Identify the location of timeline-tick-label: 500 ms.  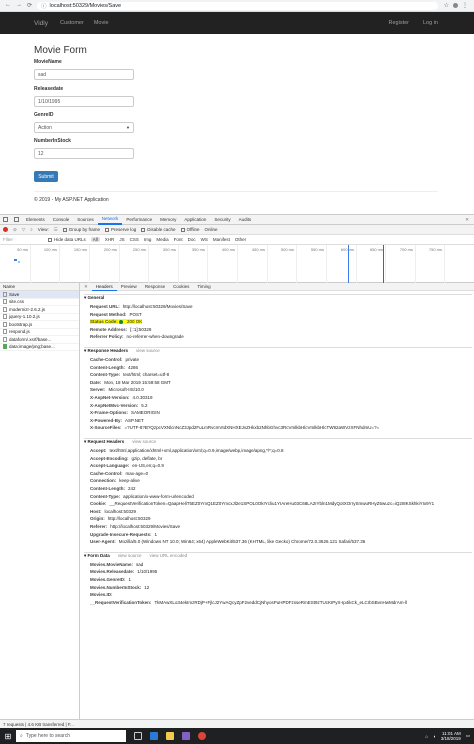
(287, 249).